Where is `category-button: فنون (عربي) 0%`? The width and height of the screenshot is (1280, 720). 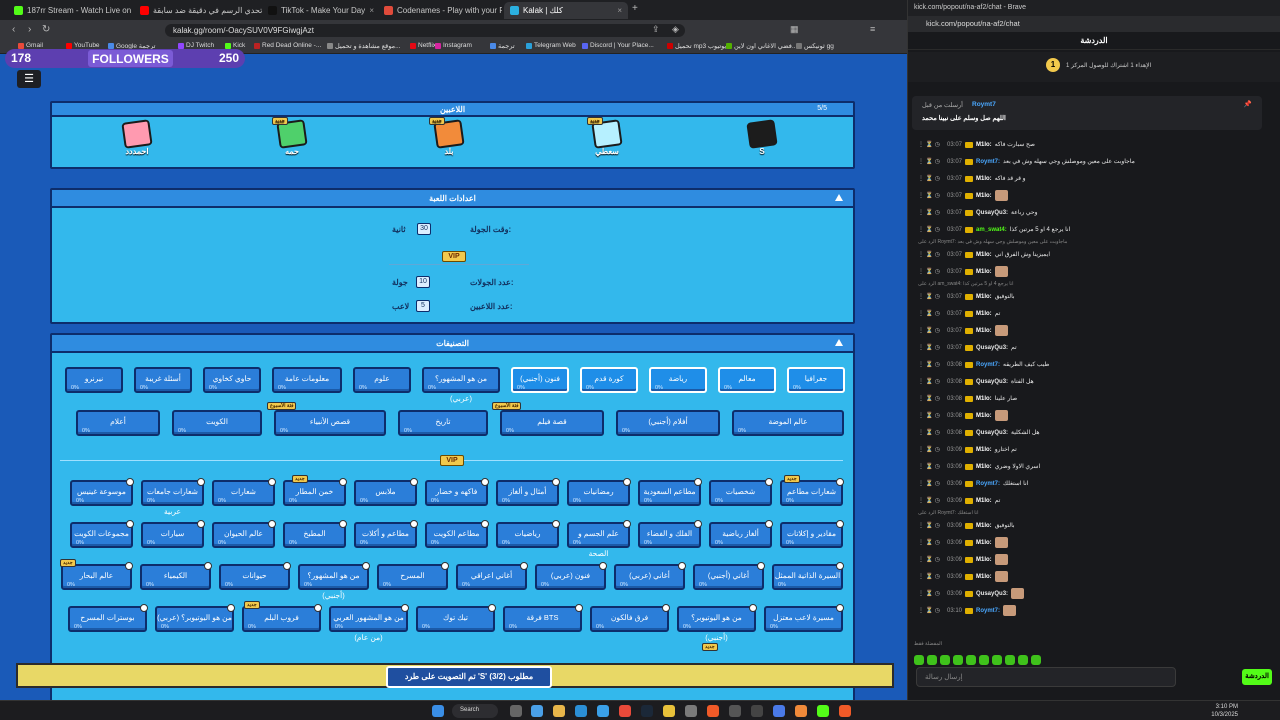 category-button: فنون (عربي) 0% is located at coordinates (571, 576).